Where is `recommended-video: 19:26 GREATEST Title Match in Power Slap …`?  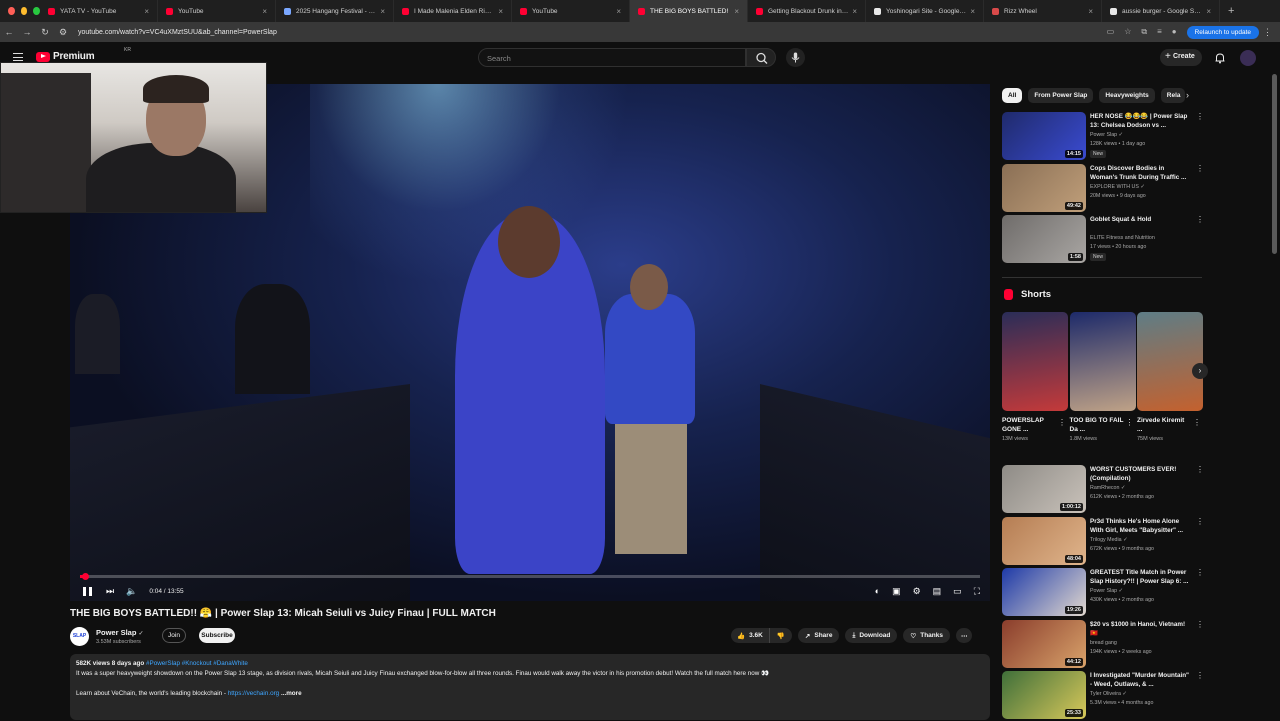
recommended-video: 19:26 GREATEST Title Match in Power Slap … is located at coordinates (1103, 593).